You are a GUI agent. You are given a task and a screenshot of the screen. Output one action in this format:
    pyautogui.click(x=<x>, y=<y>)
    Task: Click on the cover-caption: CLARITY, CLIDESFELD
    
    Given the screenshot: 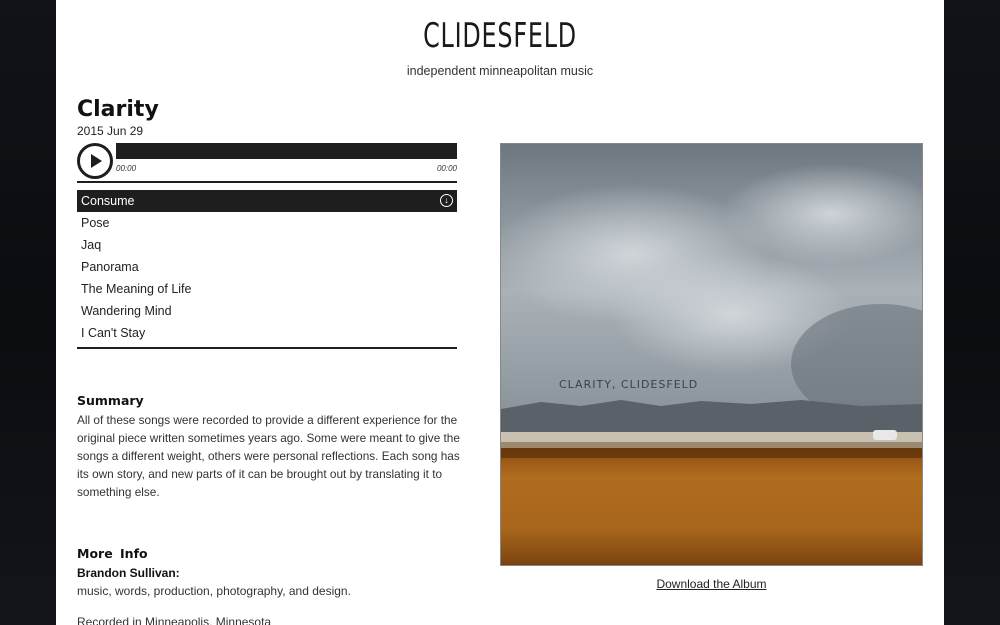 What is the action you would take?
    pyautogui.click(x=628, y=384)
    